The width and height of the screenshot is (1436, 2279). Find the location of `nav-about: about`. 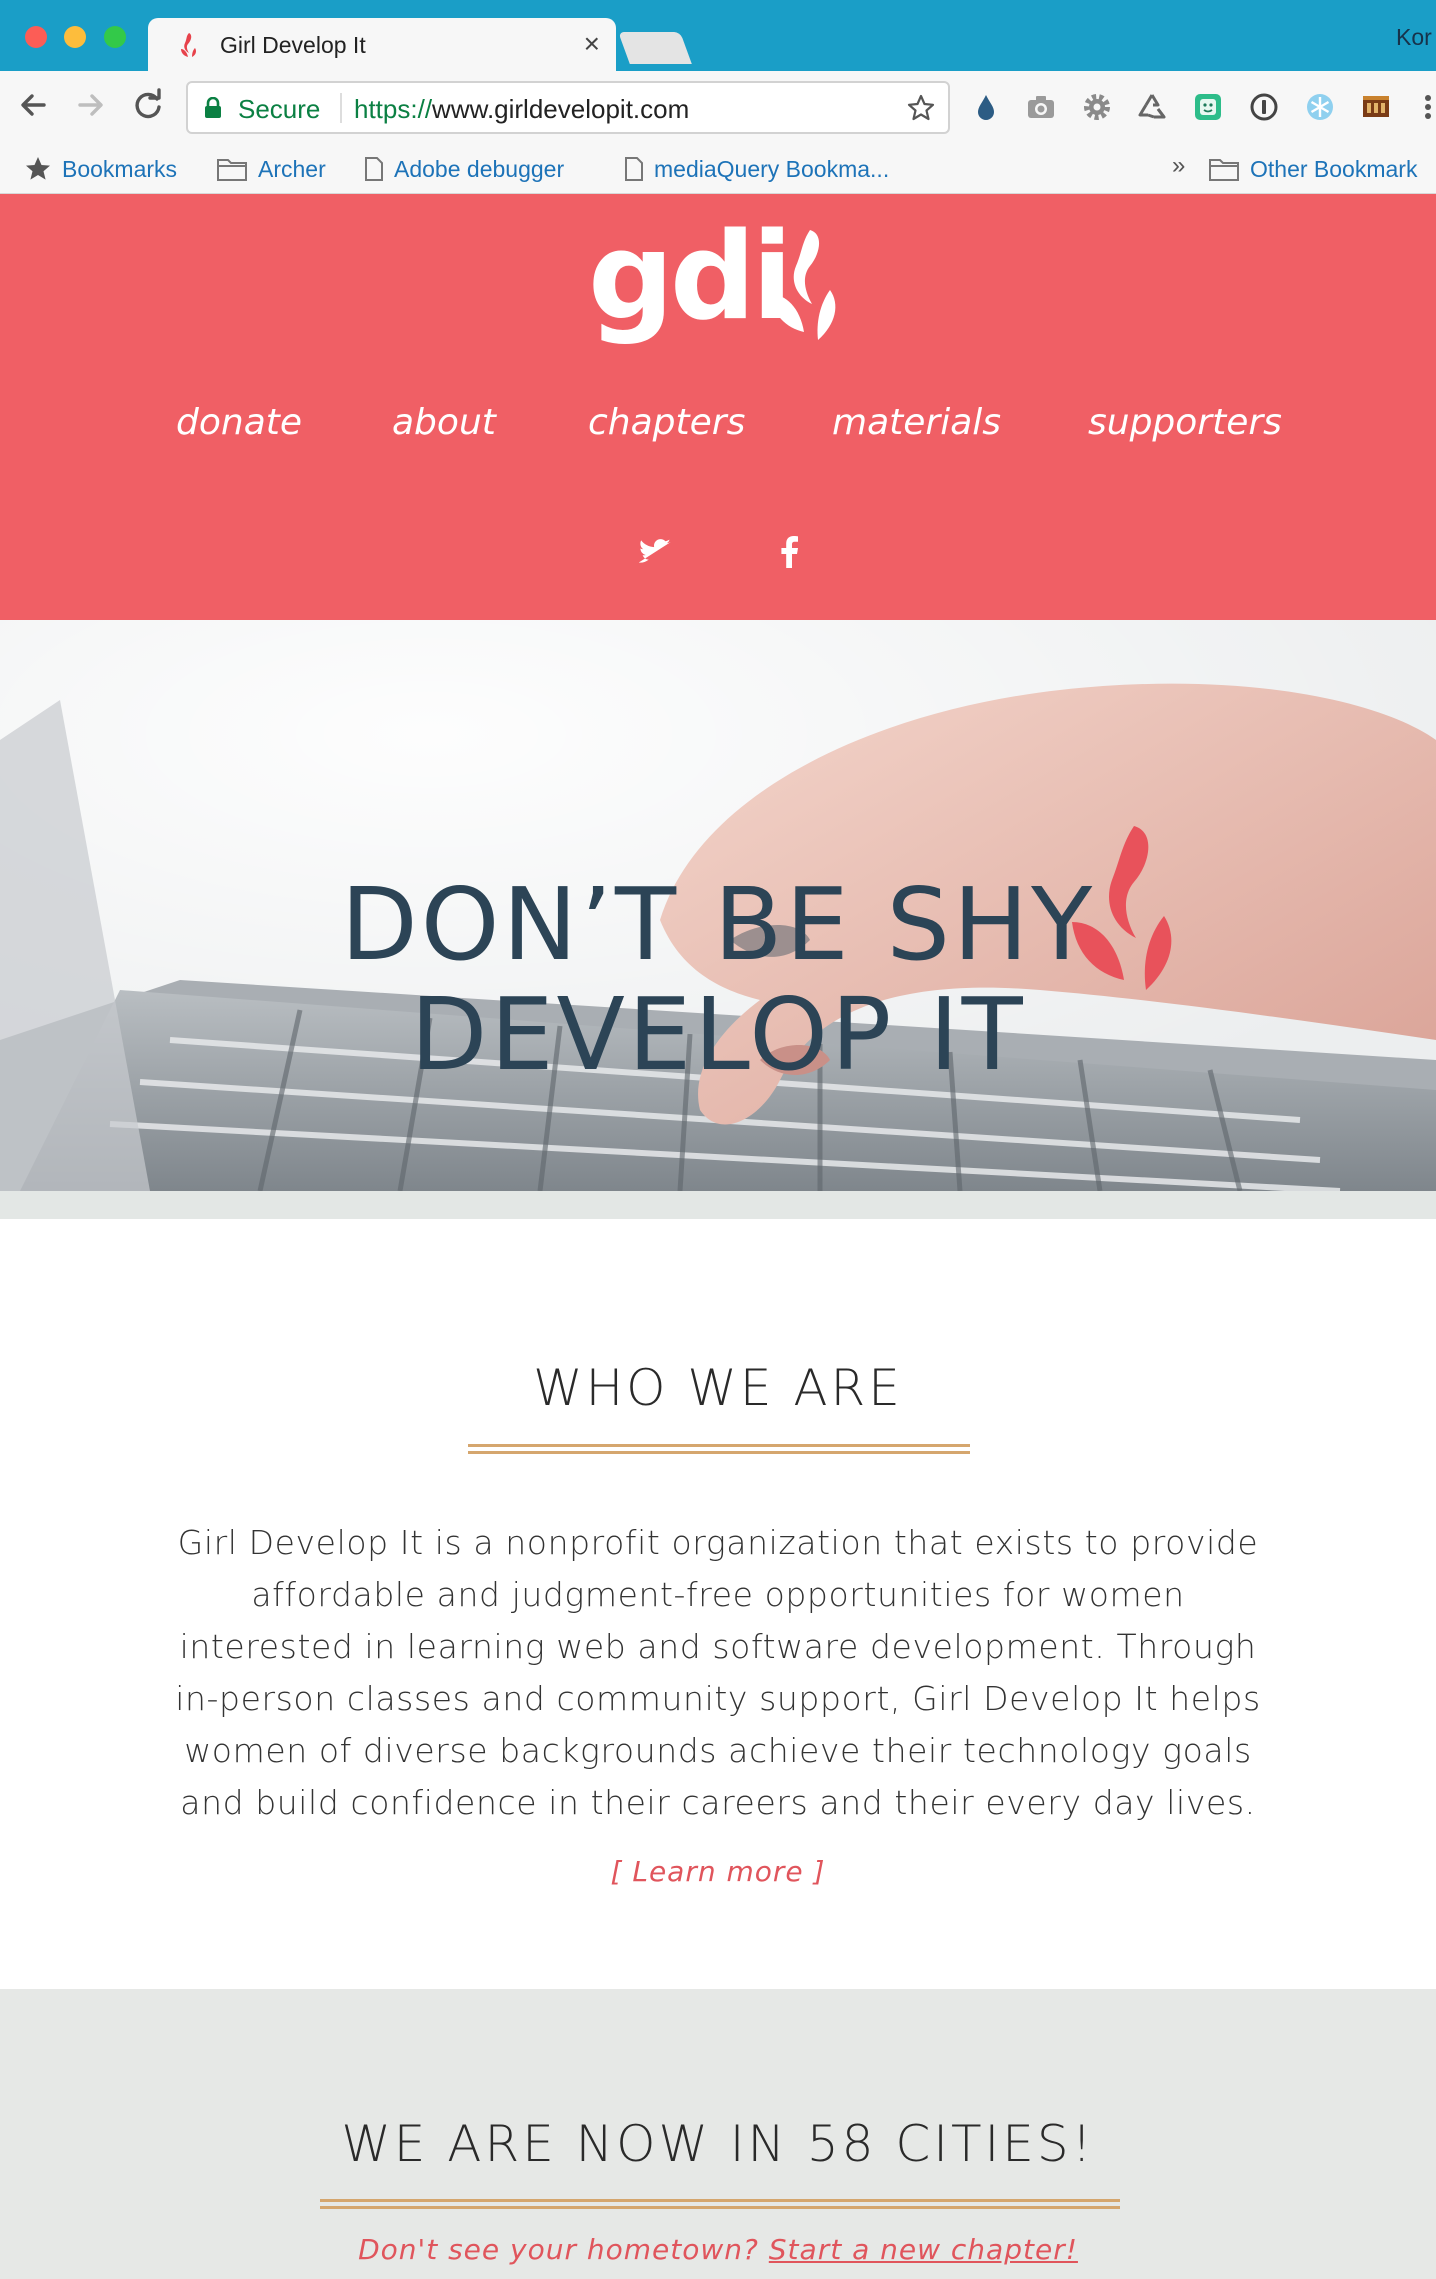

nav-about: about is located at coordinates (444, 422).